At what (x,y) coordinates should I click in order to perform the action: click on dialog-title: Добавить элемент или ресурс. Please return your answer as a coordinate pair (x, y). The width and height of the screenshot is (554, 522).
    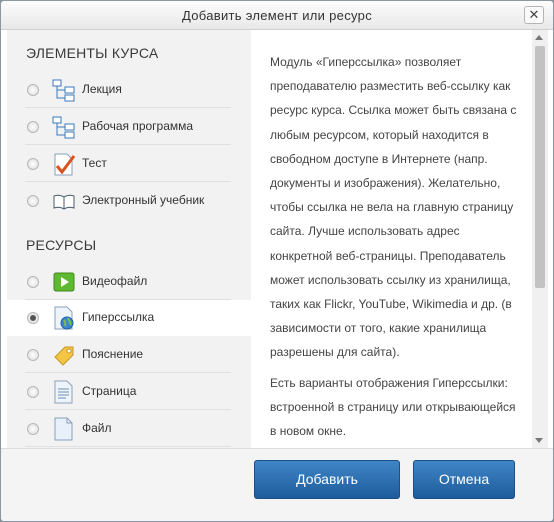
    Looking at the image, I should click on (276, 15).